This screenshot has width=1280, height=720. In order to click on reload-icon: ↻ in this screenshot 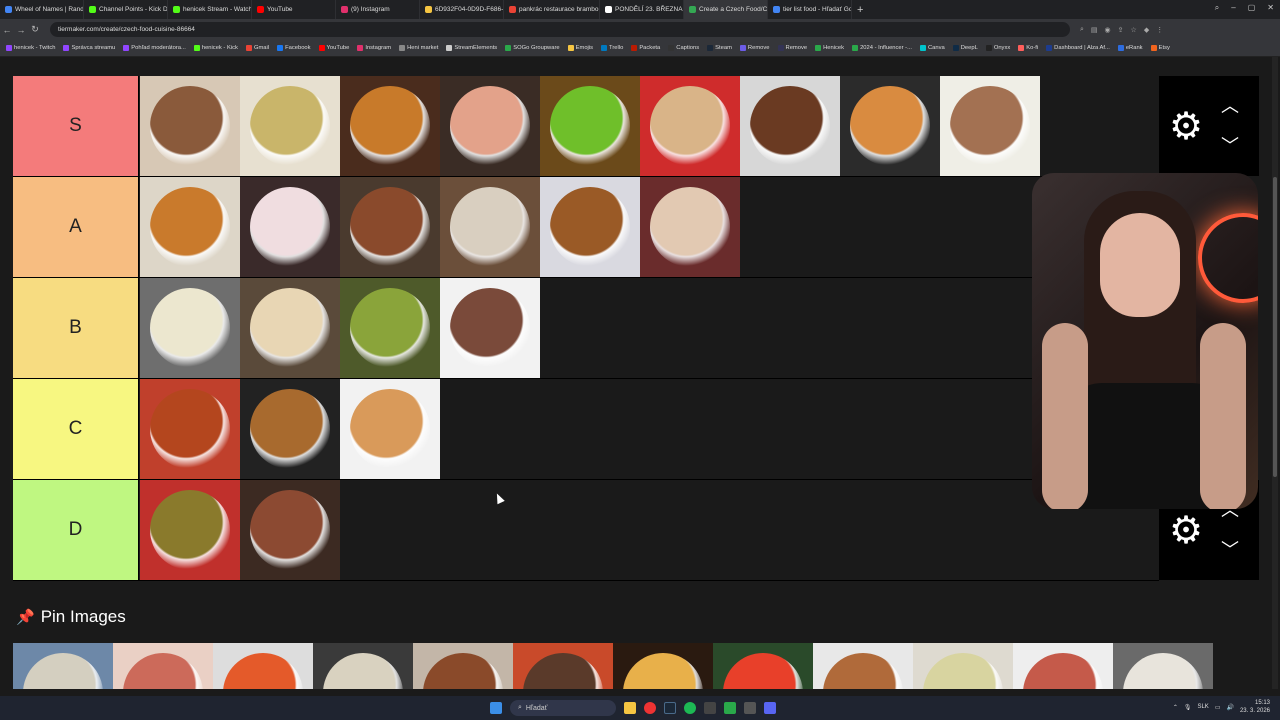, I will do `click(35, 29)`.